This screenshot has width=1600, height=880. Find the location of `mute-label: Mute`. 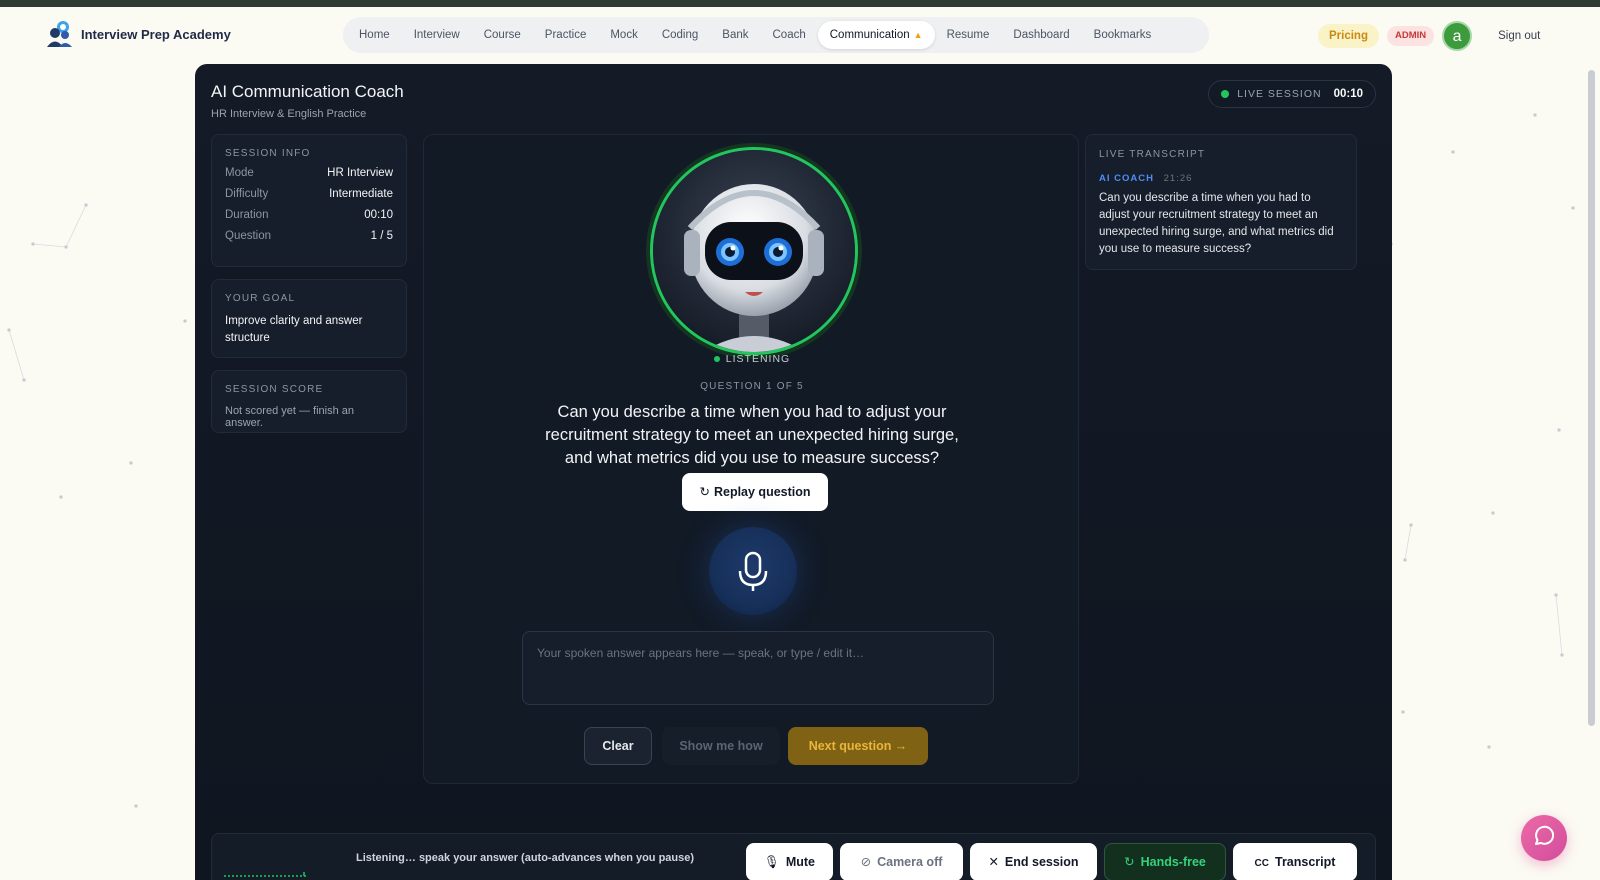

mute-label: Mute is located at coordinates (800, 862).